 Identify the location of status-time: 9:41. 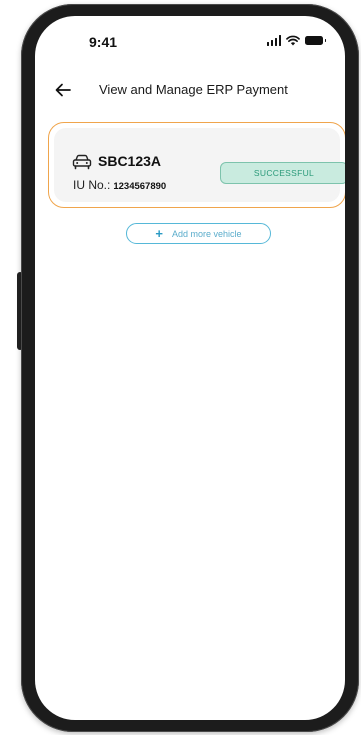
(103, 42).